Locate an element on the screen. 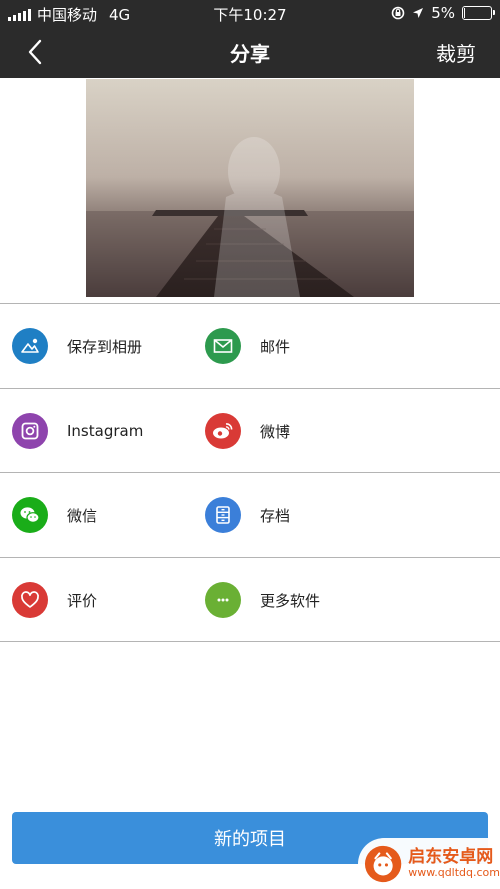 The width and height of the screenshot is (500, 889). crop-button: 裁剪 is located at coordinates (456, 52).